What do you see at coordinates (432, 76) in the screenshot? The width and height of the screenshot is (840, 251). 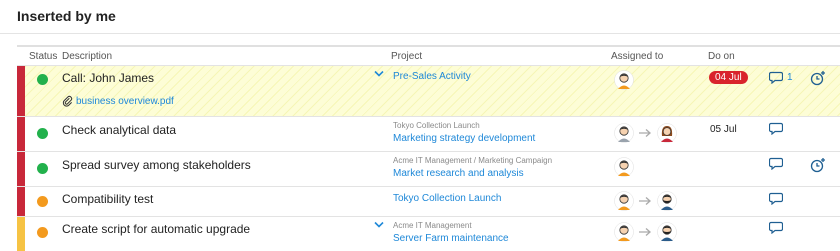 I see `project-link: Pre-Sales Activity` at bounding box center [432, 76].